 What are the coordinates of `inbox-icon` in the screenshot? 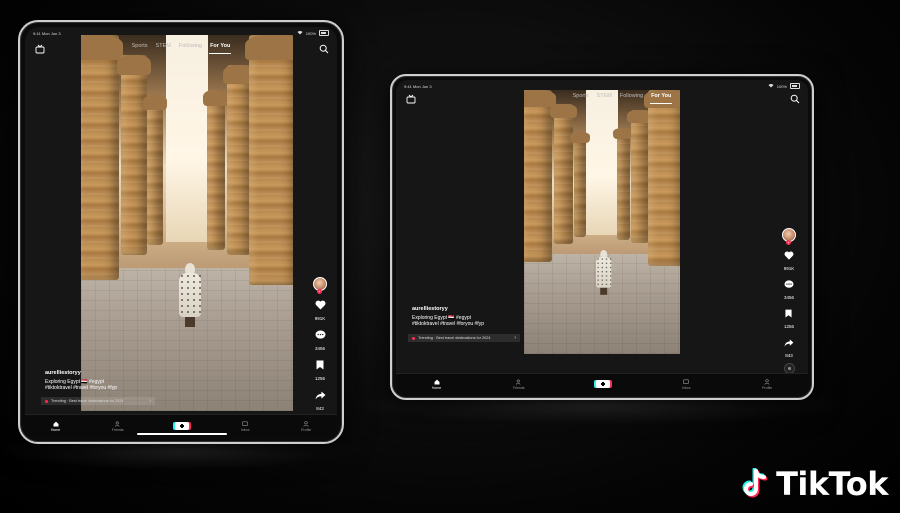 It's located at (245, 423).